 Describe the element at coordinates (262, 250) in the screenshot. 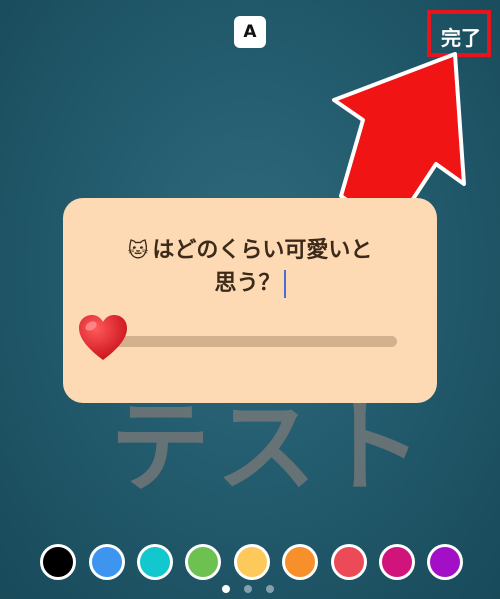

I see `question-line-1: はどのくらい可愛いと` at that location.